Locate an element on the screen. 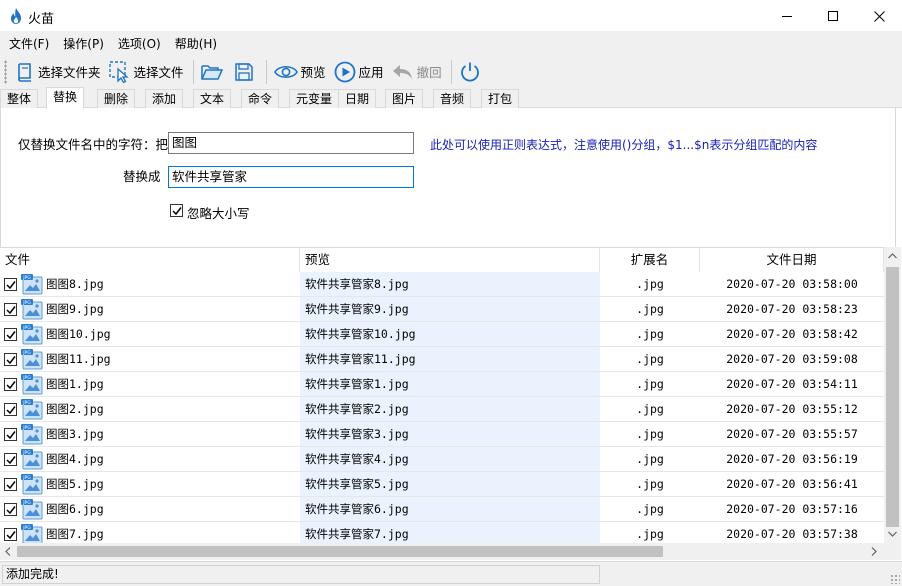  close-button is located at coordinates (879, 16).